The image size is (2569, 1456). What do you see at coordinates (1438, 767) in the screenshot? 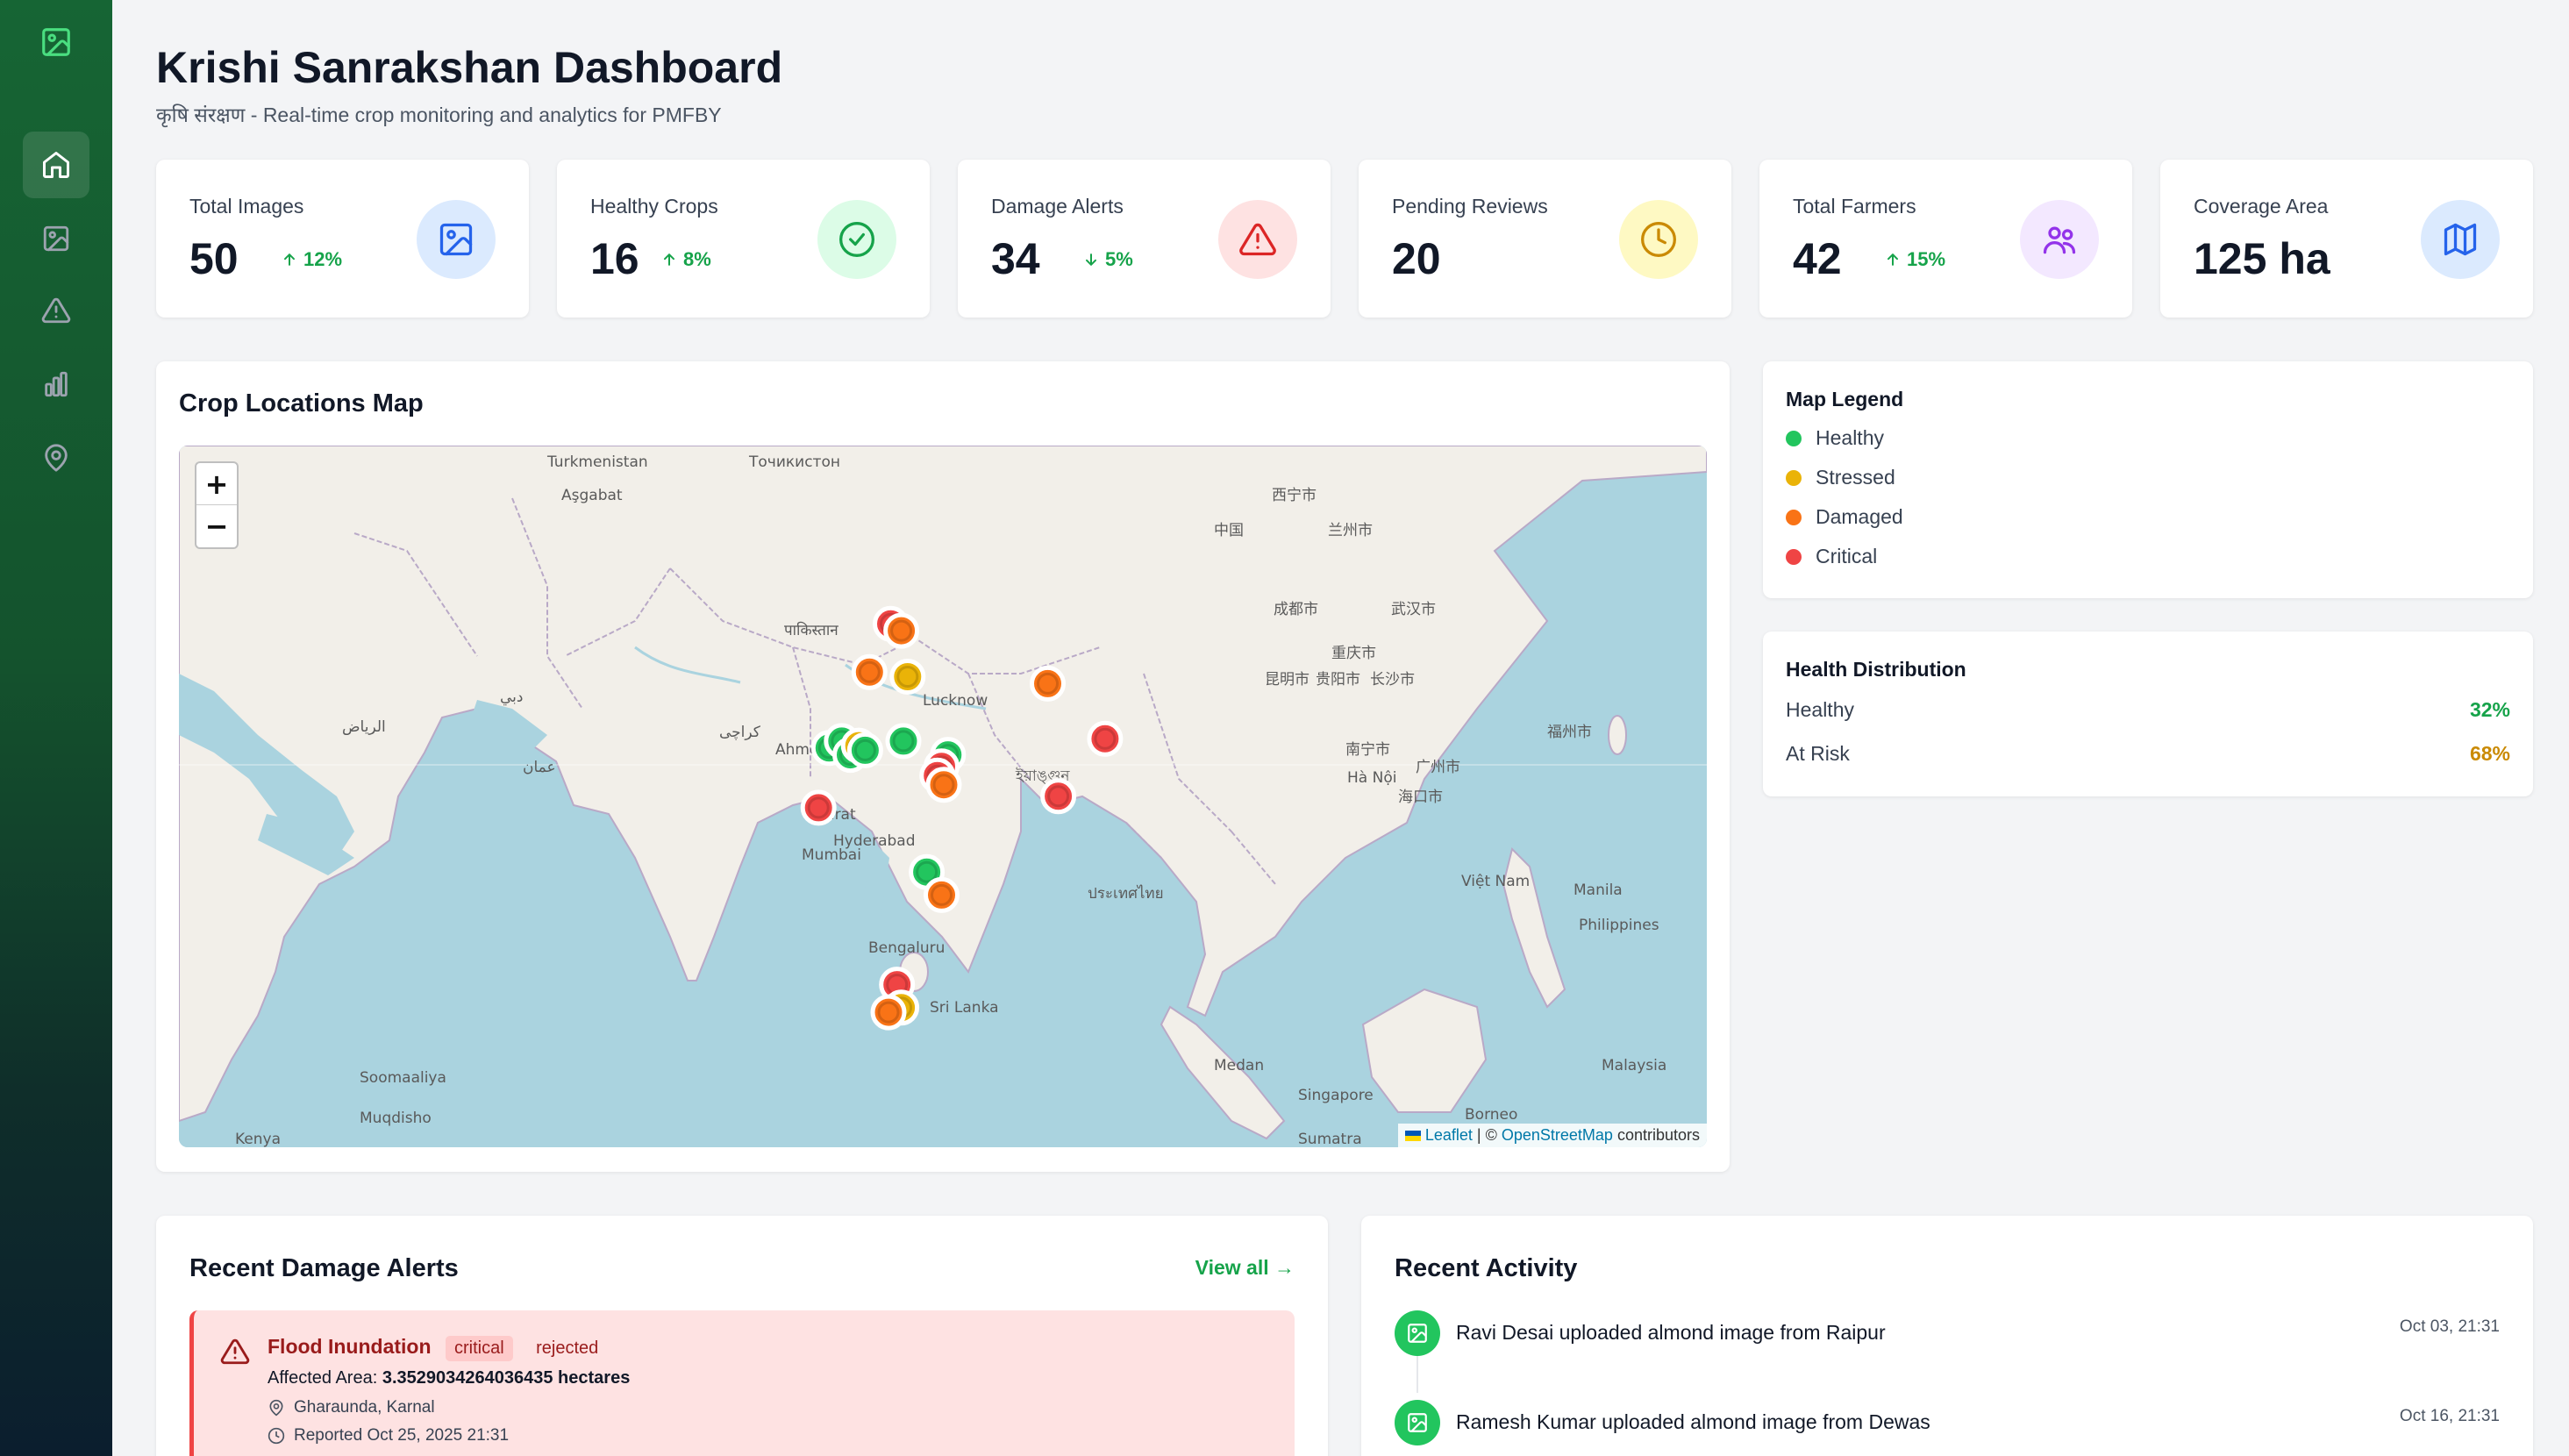
I see `map-place-label: 广州市` at bounding box center [1438, 767].